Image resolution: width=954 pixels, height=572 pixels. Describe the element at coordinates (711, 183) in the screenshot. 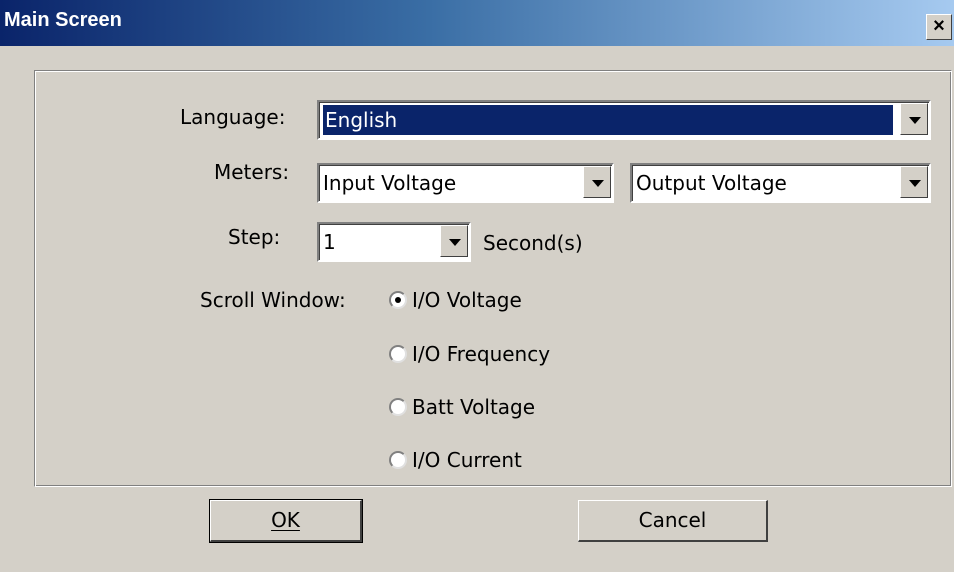

I see `meter2-value: Output Voltage` at that location.